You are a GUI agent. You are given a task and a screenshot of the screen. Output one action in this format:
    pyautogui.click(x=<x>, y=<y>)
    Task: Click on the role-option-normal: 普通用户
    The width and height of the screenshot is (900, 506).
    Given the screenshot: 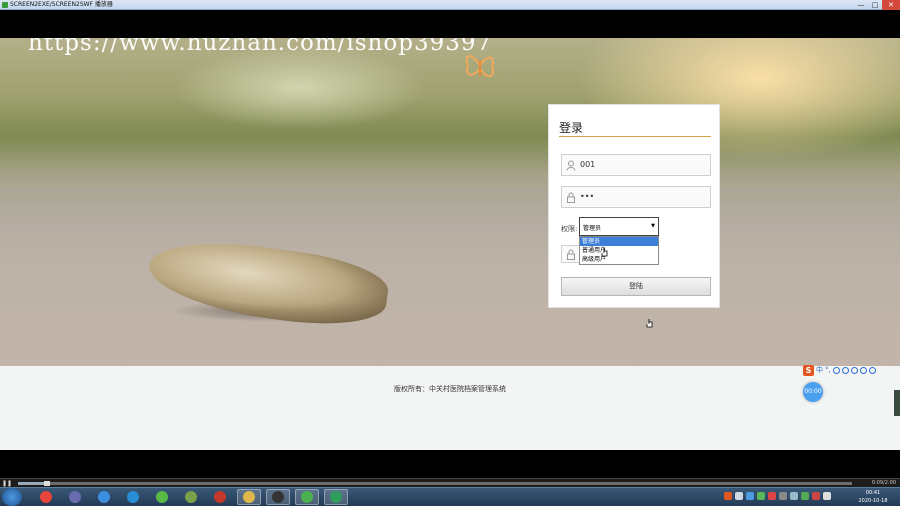 What is the action you would take?
    pyautogui.click(x=619, y=250)
    